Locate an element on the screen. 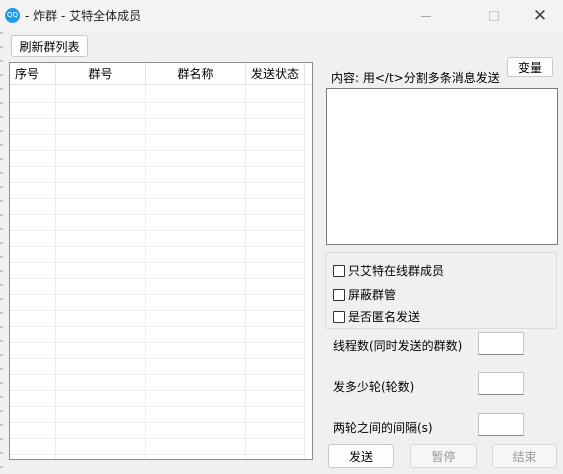 The image size is (563, 474). anonymous-checkbox is located at coordinates (339, 316).